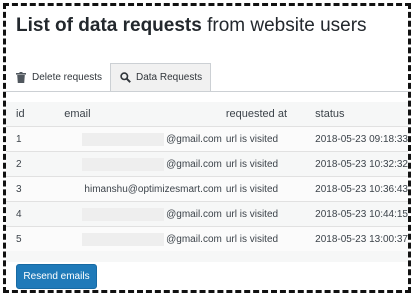 The image size is (418, 300). I want to click on trash-icon, so click(21, 78).